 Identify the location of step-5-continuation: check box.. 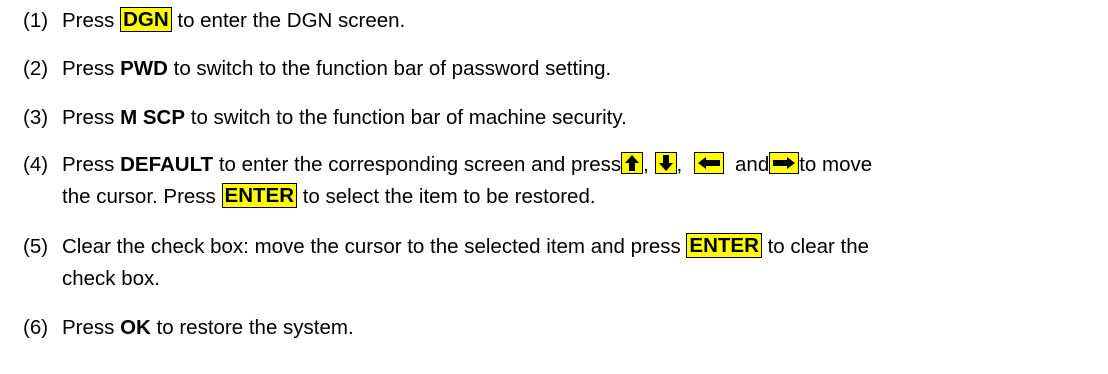
(111, 279).